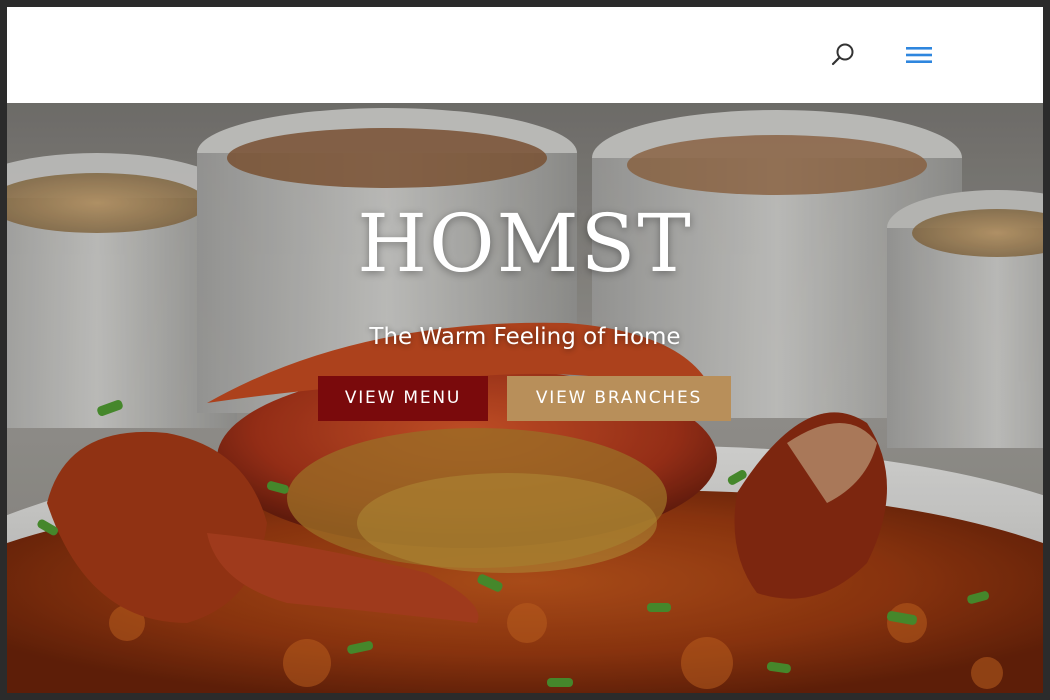 Image resolution: width=1050 pixels, height=700 pixels. I want to click on search-button, so click(843, 55).